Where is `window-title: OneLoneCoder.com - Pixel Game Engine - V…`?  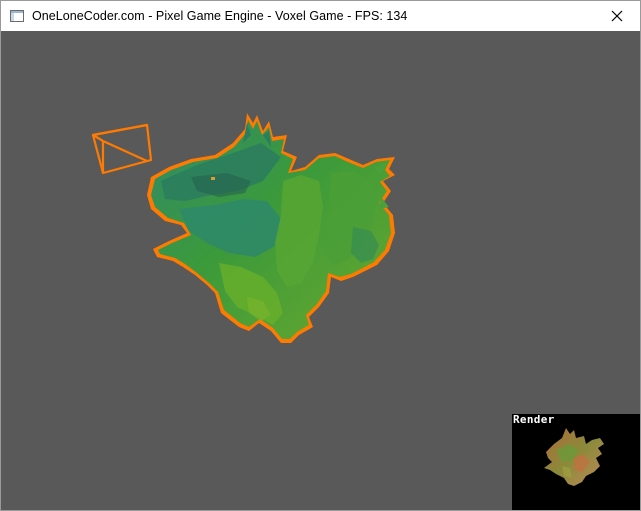 window-title: OneLoneCoder.com - Pixel Game Engine - V… is located at coordinates (220, 16).